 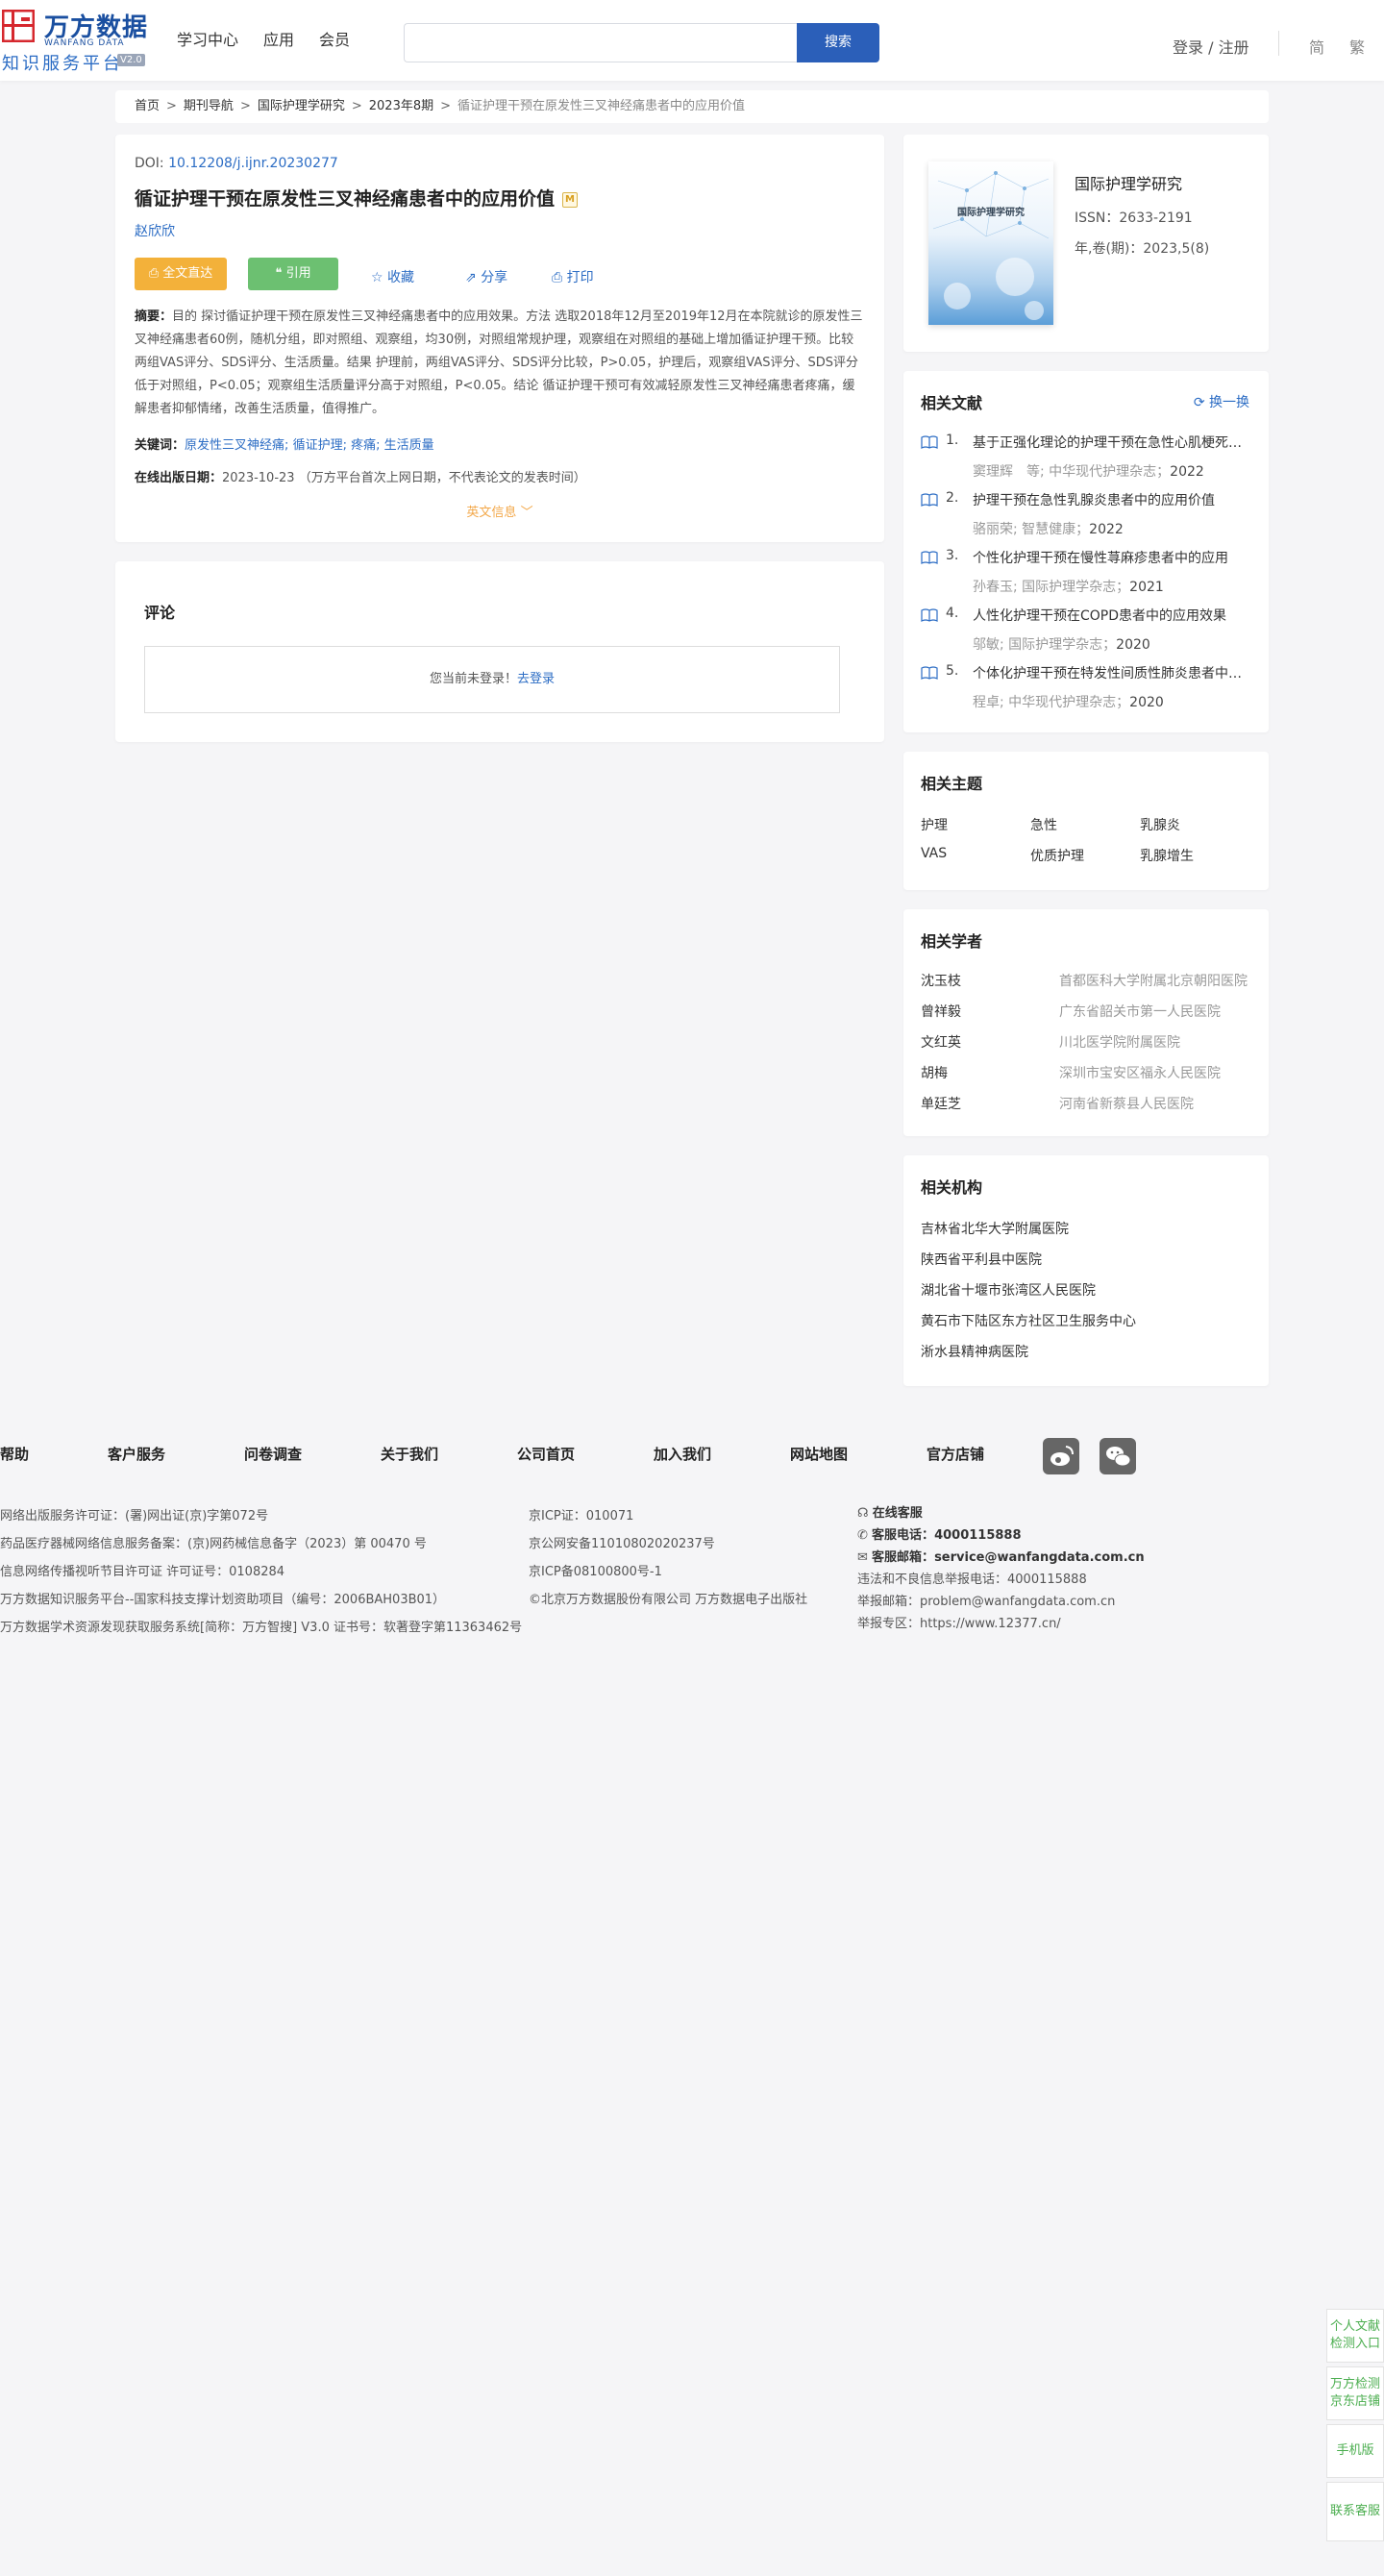 I want to click on org-link: 淅水县精神病医院, so click(x=974, y=1352).